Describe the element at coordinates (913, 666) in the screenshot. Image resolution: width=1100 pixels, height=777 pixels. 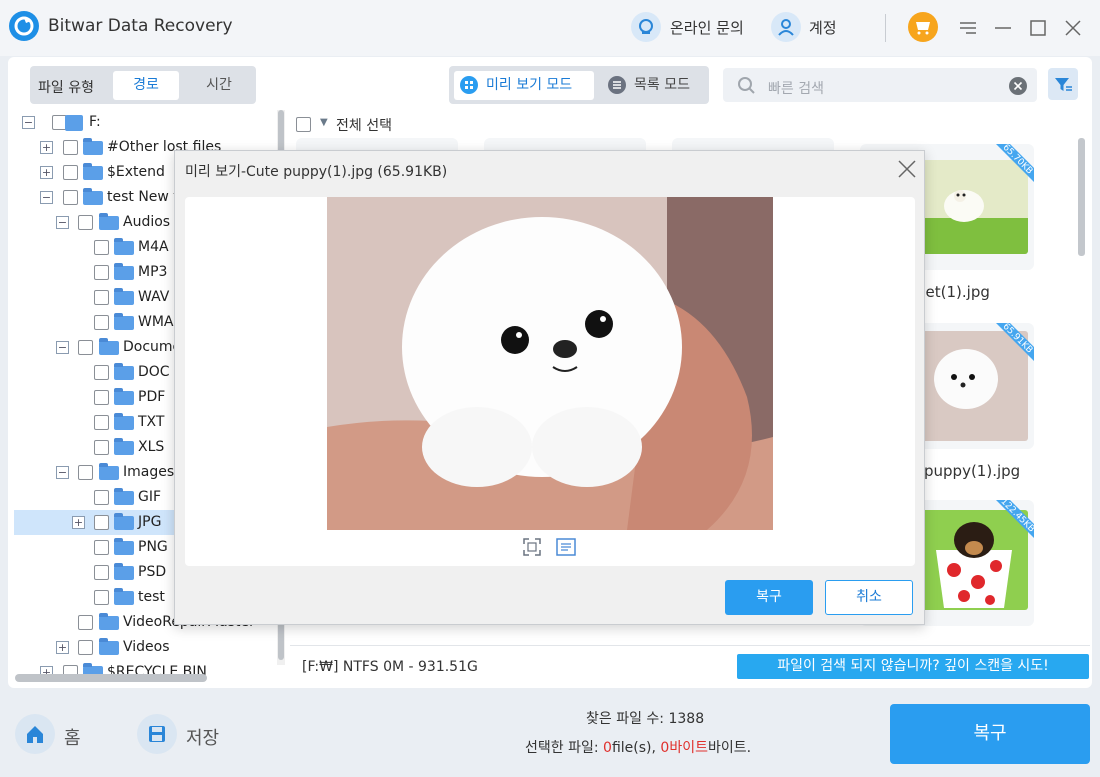
I see `deep-scan-button: 파일이 검색 되지 않습니까? 깊이 스캔을 시도!` at that location.